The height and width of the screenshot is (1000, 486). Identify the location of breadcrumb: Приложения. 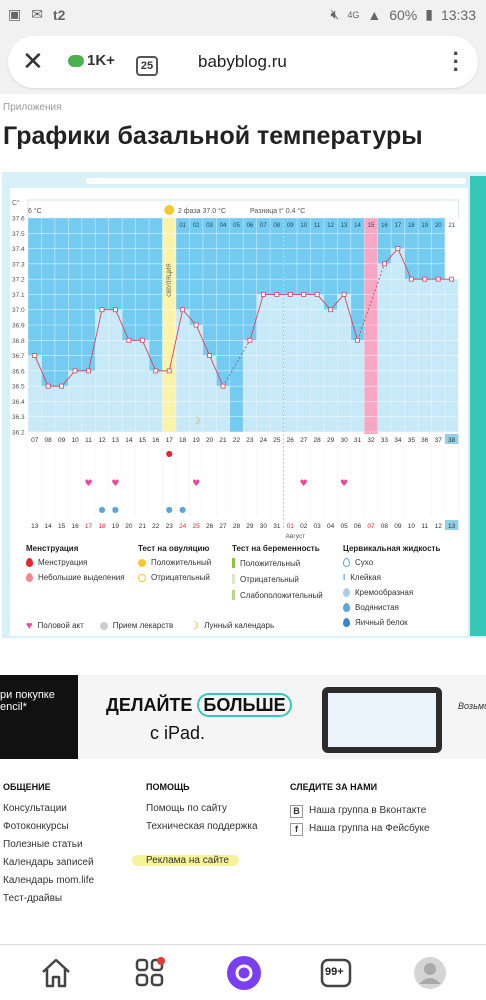
(32, 107).